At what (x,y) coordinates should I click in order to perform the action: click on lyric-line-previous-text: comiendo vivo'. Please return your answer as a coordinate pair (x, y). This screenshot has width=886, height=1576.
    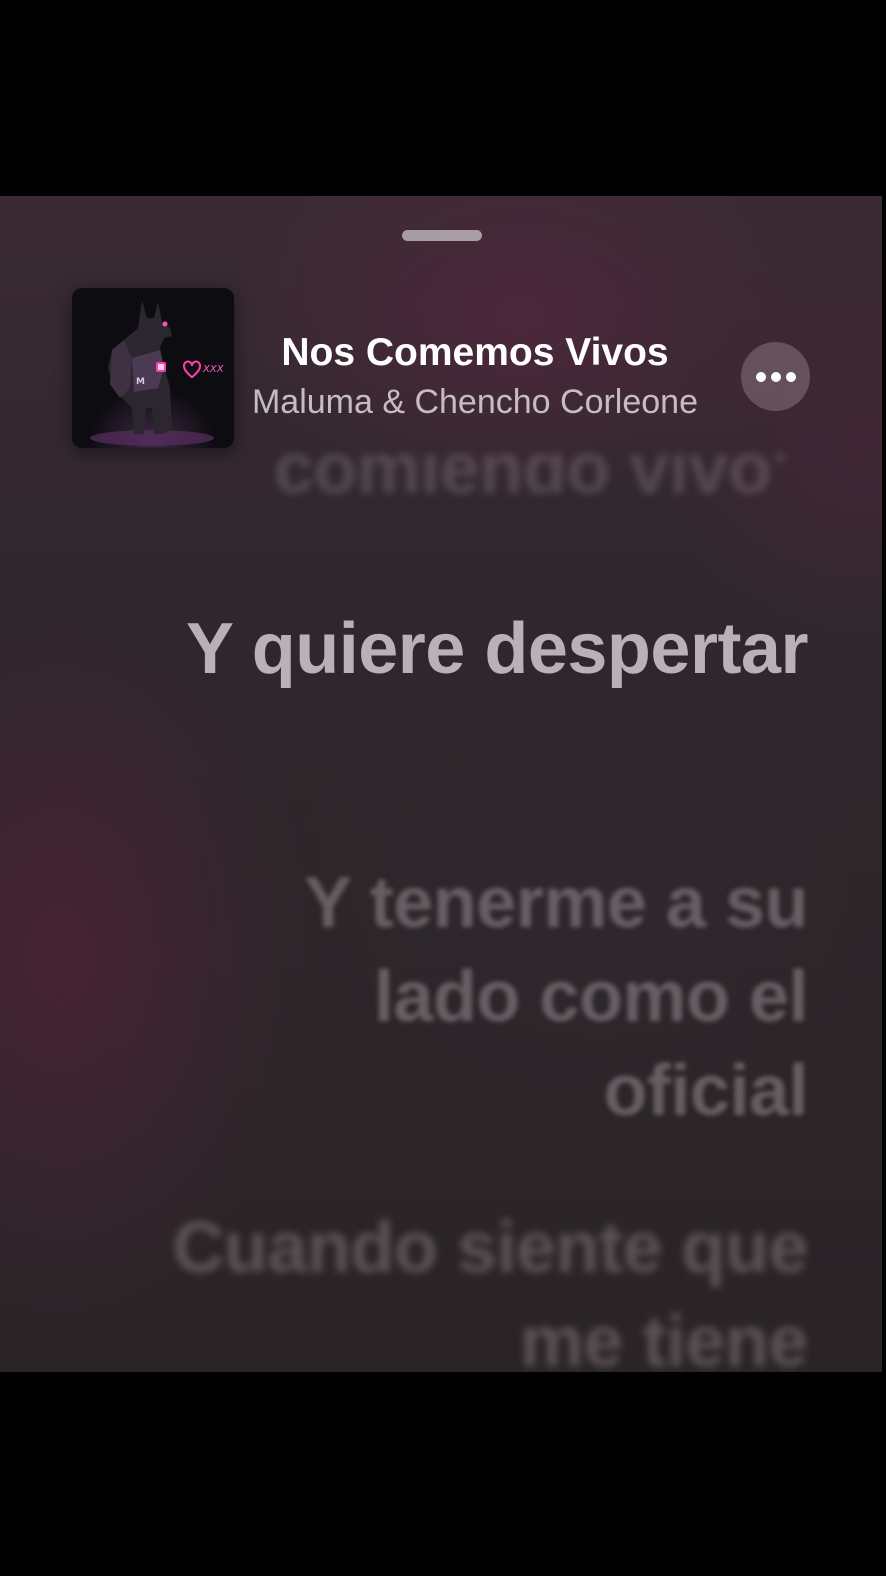
    Looking at the image, I should click on (531, 481).